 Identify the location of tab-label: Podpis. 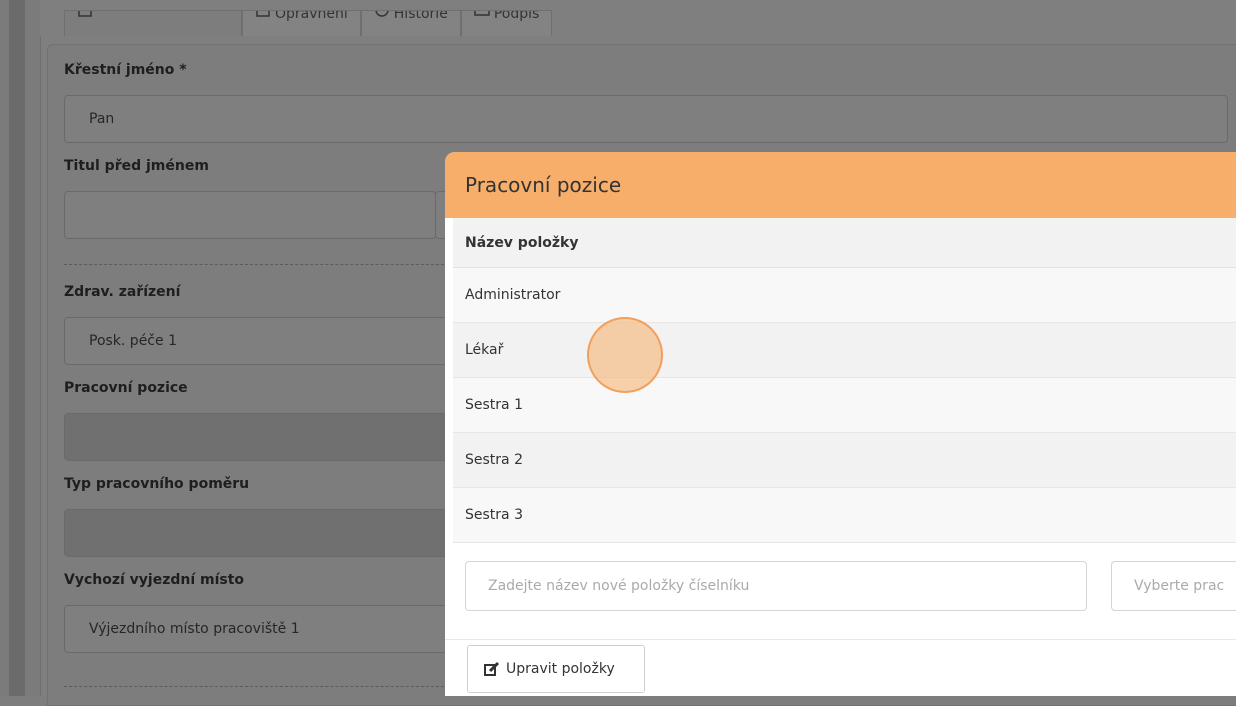
(516, 16).